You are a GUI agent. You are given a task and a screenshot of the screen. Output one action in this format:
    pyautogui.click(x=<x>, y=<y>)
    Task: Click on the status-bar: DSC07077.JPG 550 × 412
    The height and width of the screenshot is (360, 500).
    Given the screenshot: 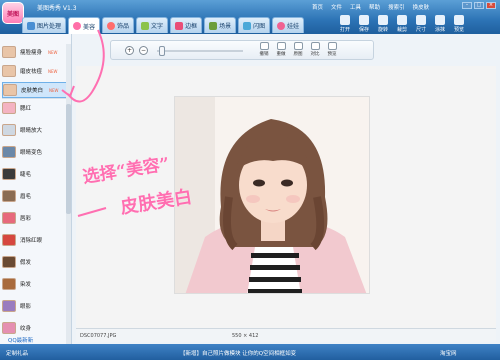 What is the action you would take?
    pyautogui.click(x=286, y=335)
    